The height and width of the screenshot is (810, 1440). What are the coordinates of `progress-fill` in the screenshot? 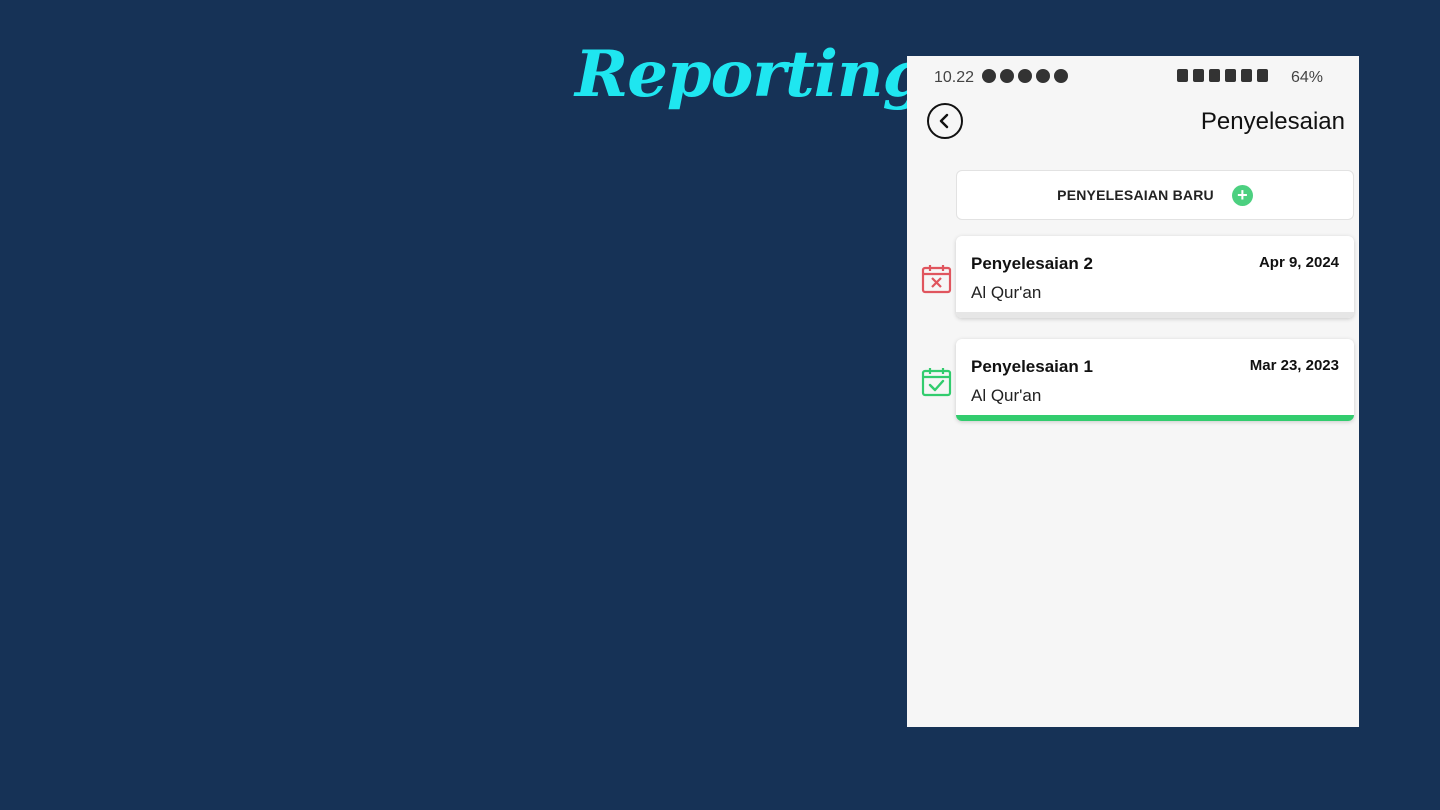 It's located at (1155, 418).